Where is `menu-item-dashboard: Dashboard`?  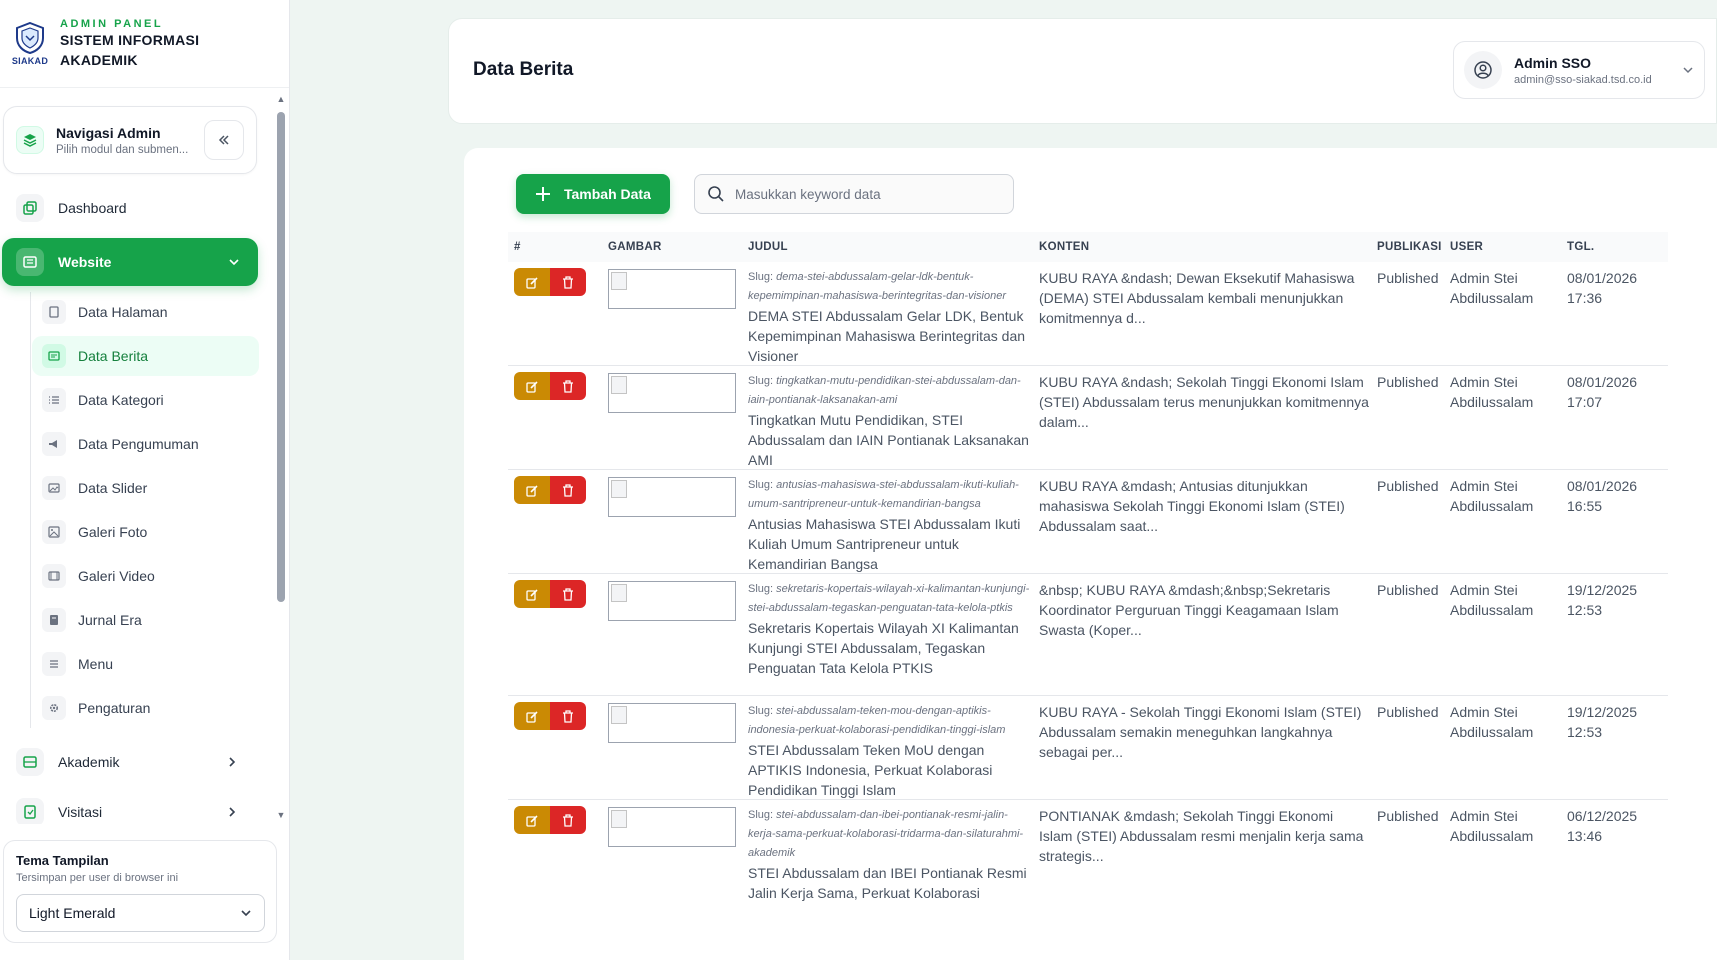 menu-item-dashboard: Dashboard is located at coordinates (136, 208).